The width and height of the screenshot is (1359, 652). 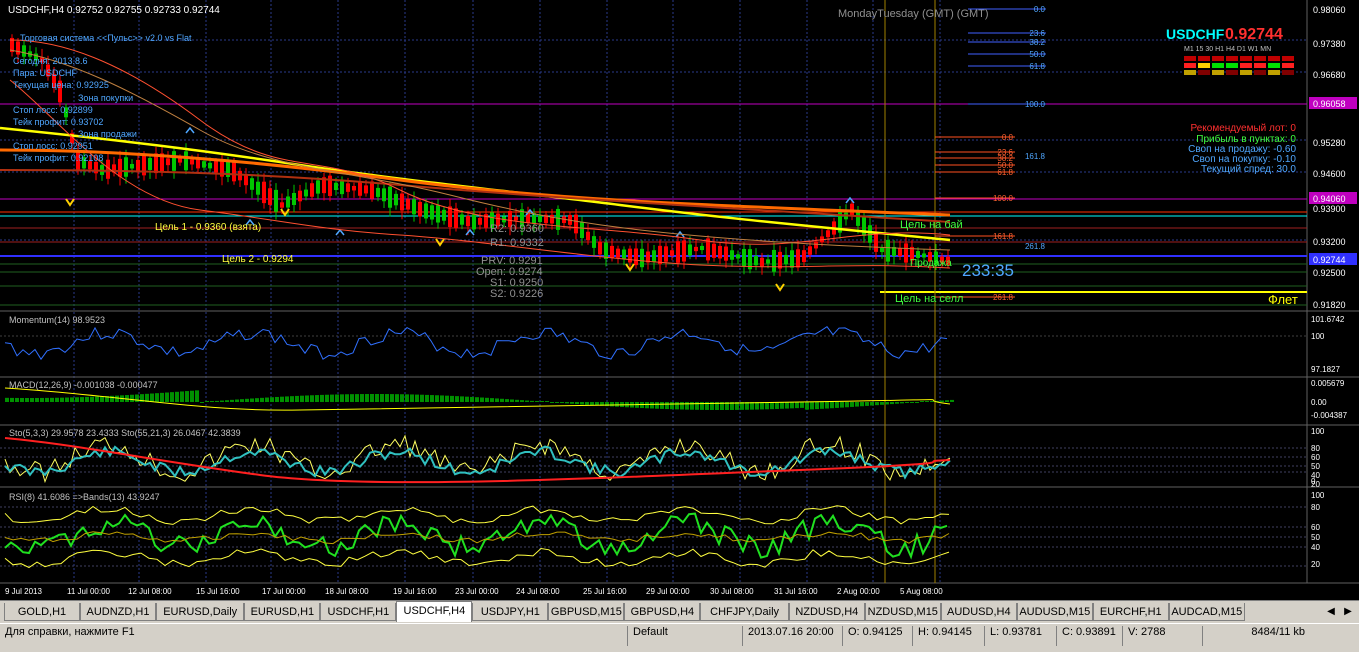 I want to click on tab-scroll-right-icon: ▶, so click(x=1348, y=612).